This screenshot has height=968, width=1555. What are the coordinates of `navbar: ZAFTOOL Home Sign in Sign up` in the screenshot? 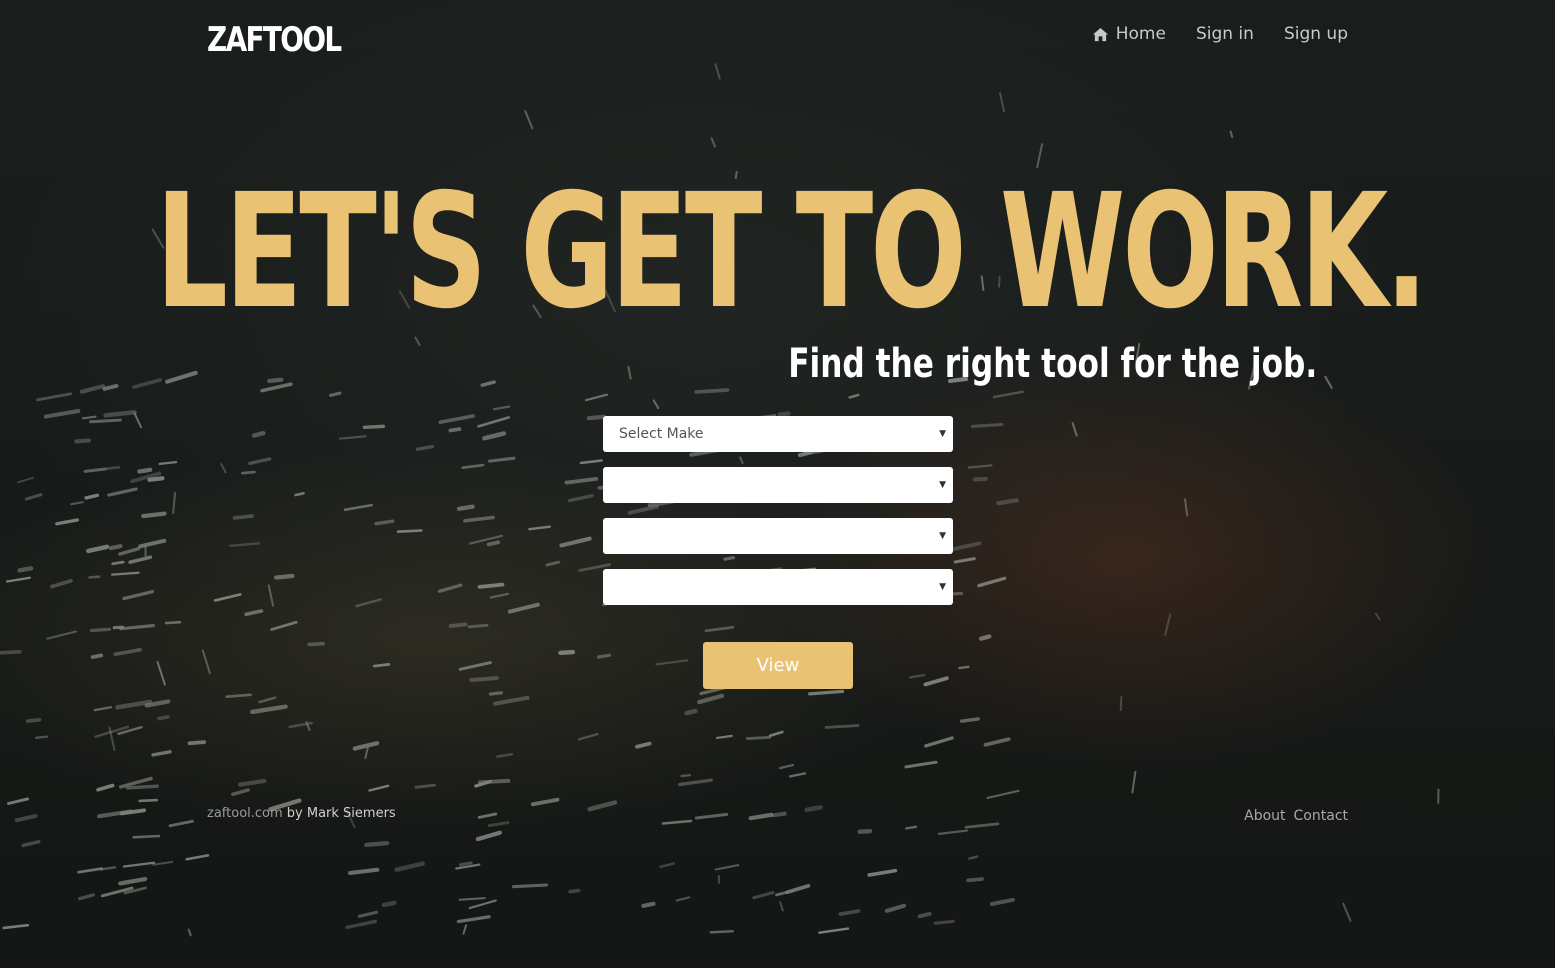 It's located at (777, 40).